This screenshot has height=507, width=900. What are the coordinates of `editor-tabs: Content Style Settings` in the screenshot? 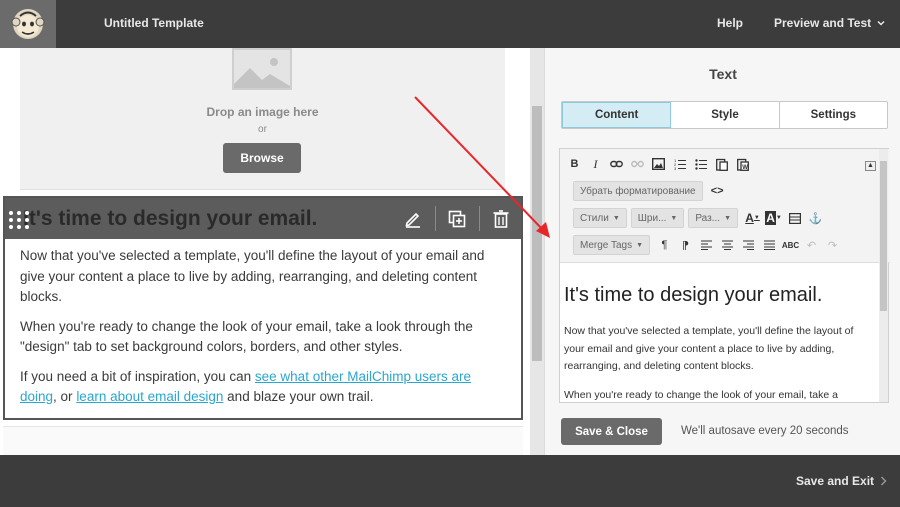 It's located at (724, 115).